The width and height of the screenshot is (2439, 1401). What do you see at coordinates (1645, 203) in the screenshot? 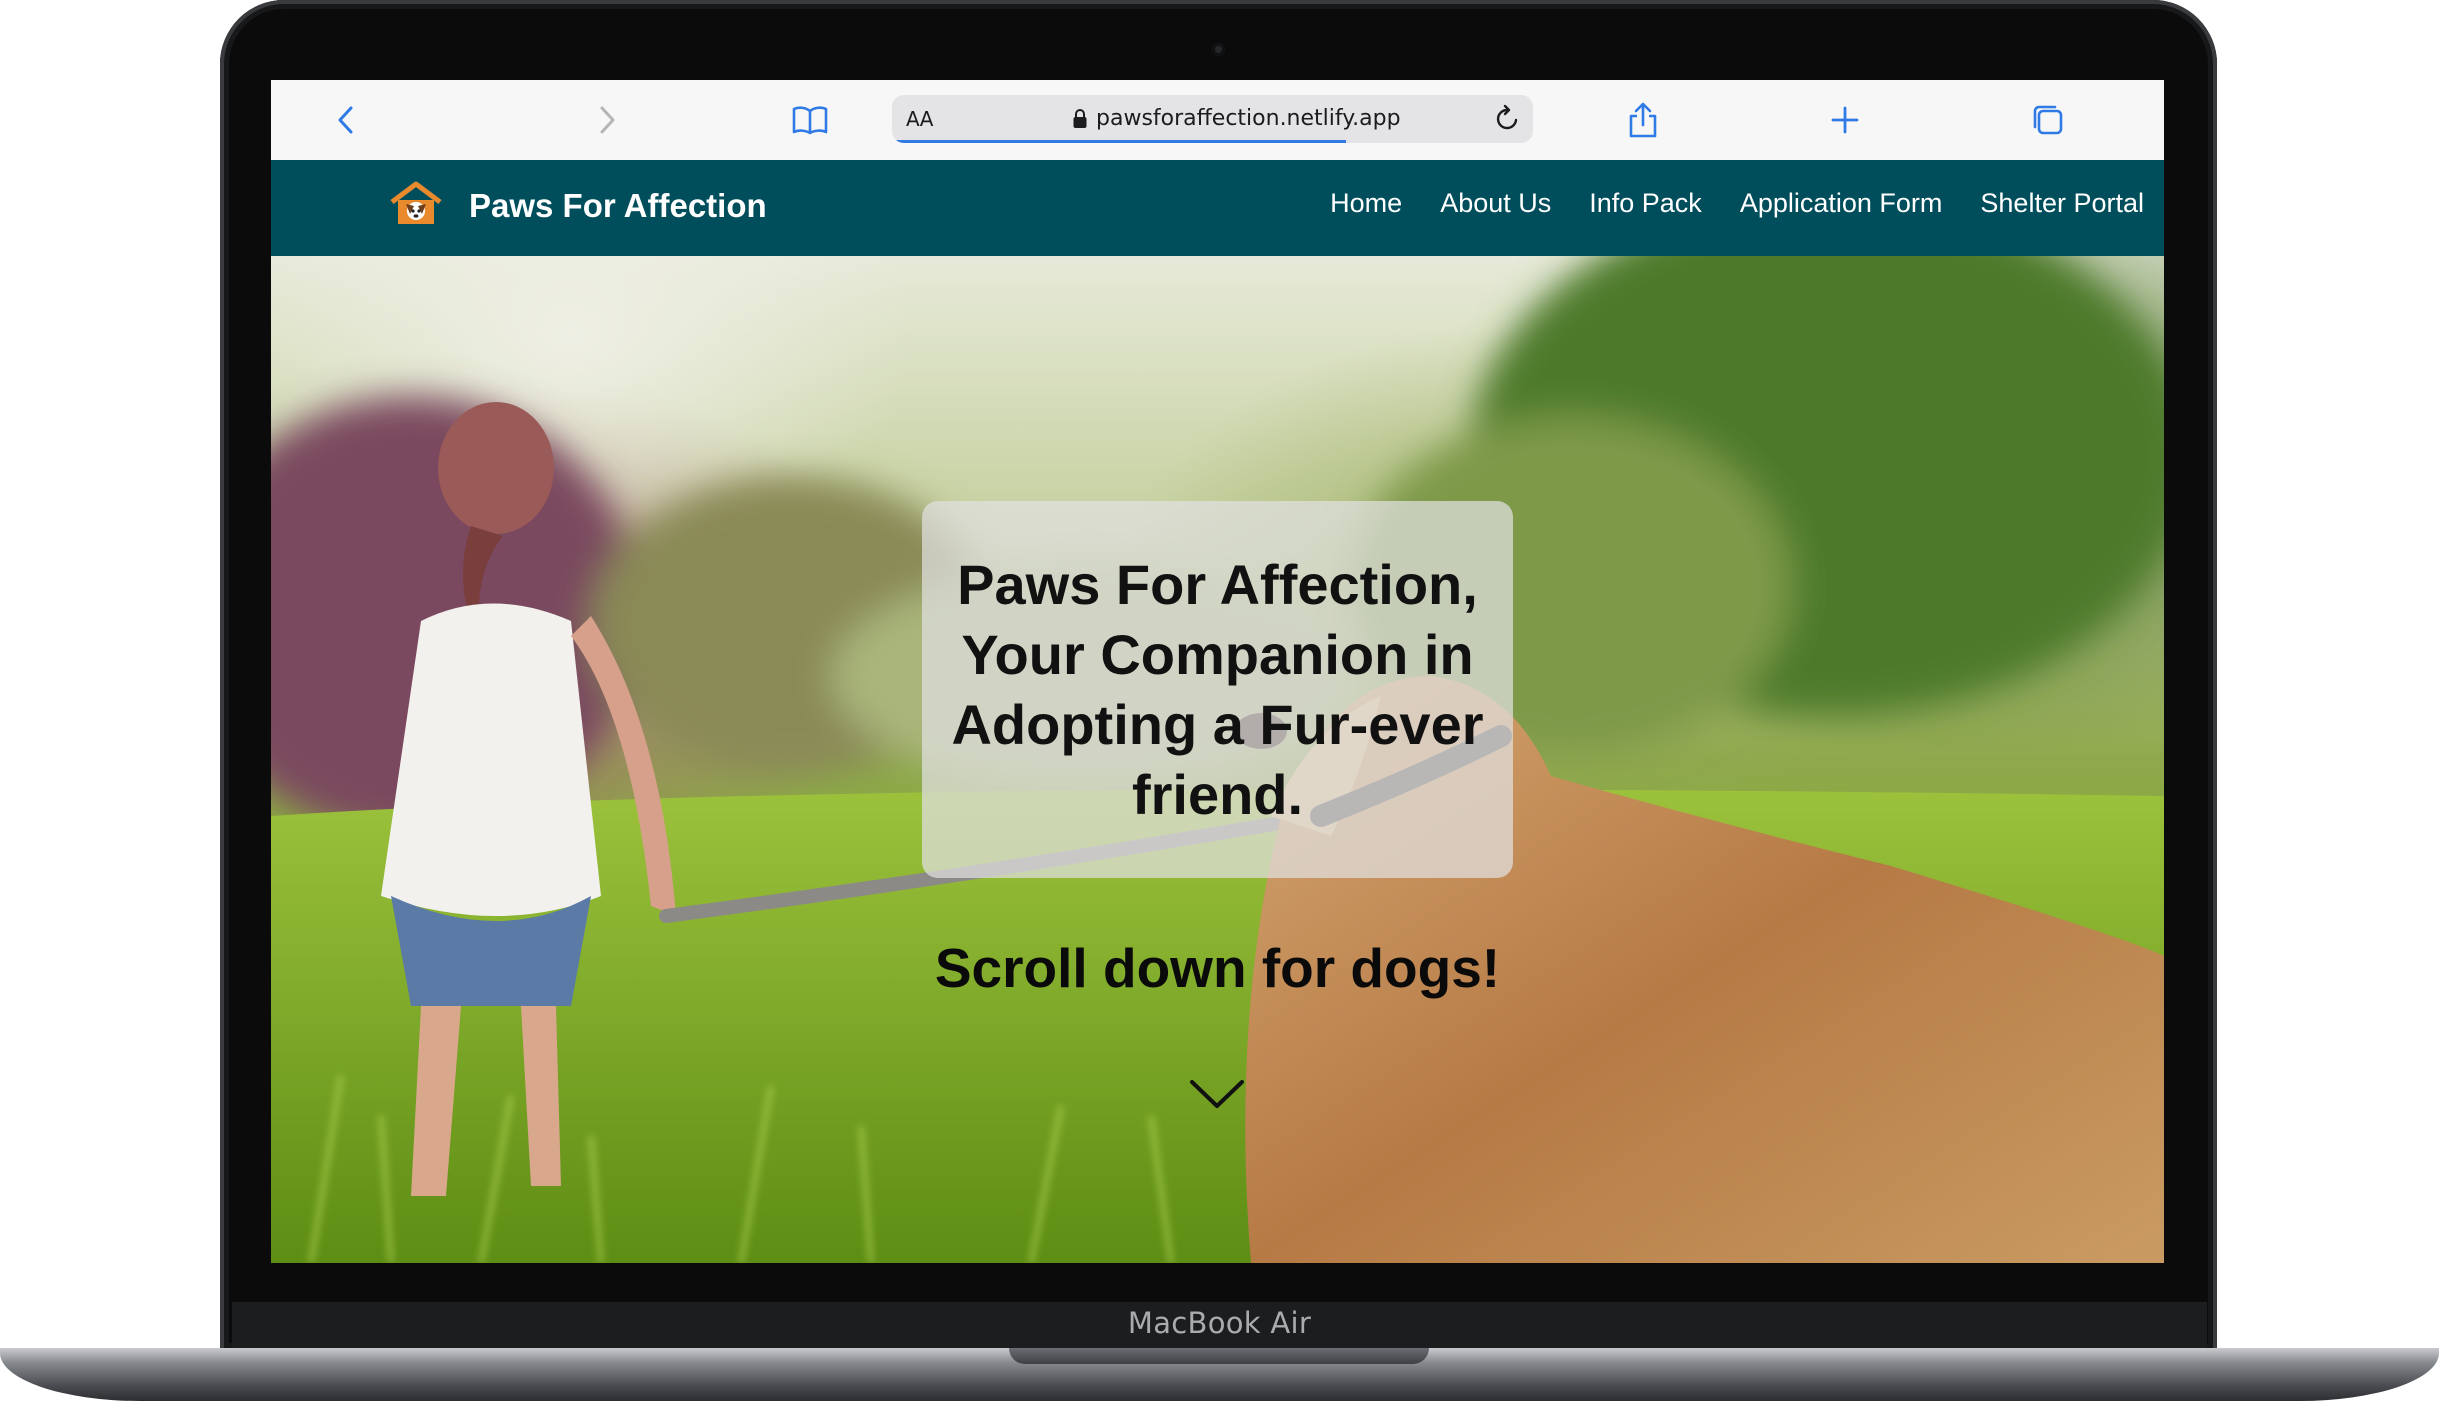
I see `nav-link-info-pack: Info Pack` at bounding box center [1645, 203].